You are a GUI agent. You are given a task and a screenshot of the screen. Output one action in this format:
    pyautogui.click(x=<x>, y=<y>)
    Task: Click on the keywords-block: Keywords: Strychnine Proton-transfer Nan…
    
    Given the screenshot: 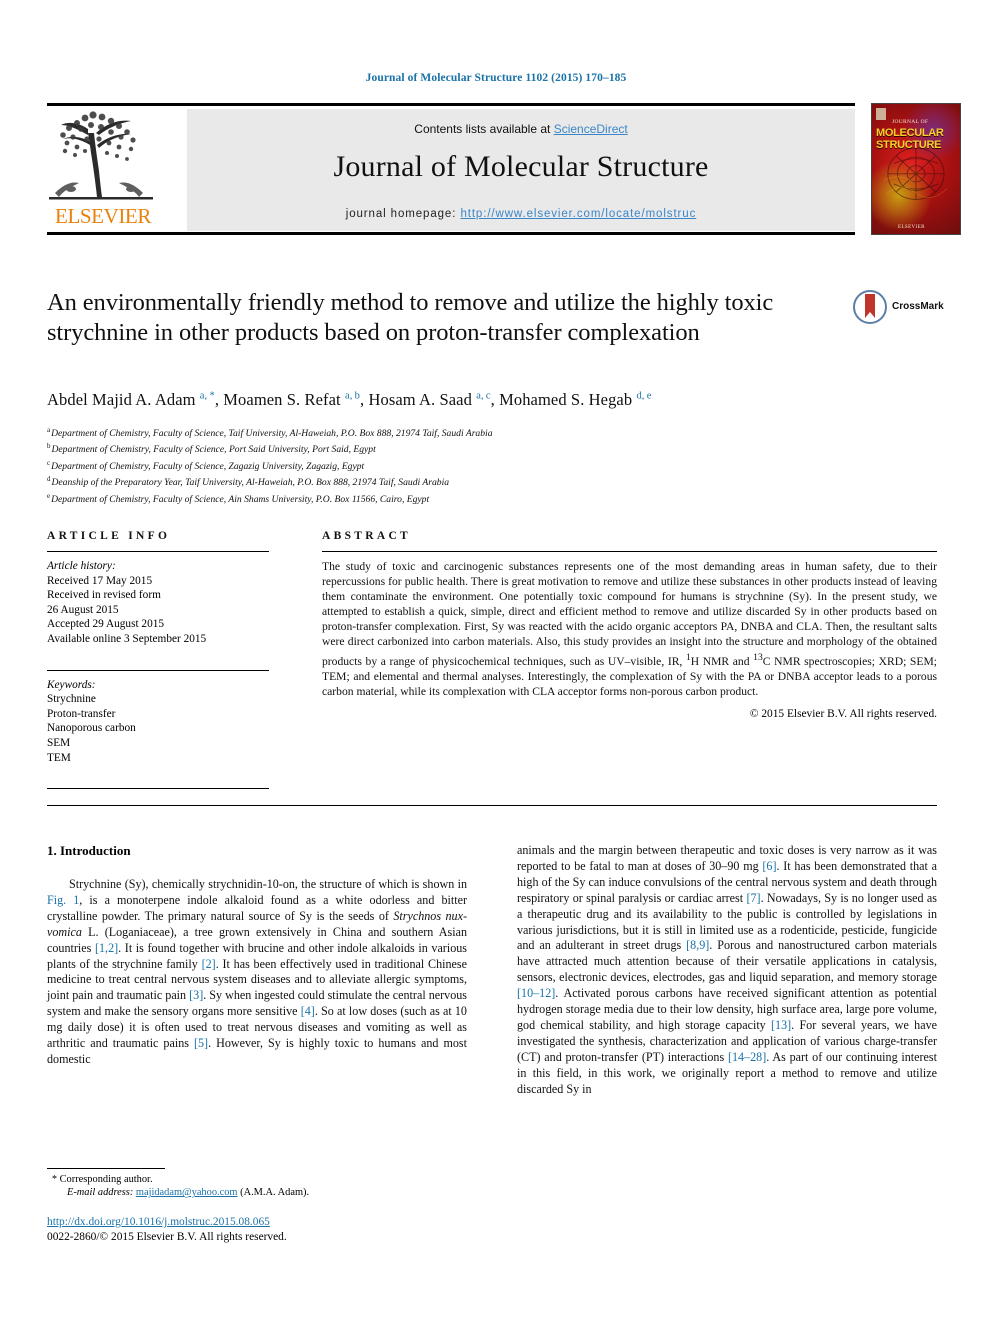 What is the action you would take?
    pyautogui.click(x=158, y=717)
    